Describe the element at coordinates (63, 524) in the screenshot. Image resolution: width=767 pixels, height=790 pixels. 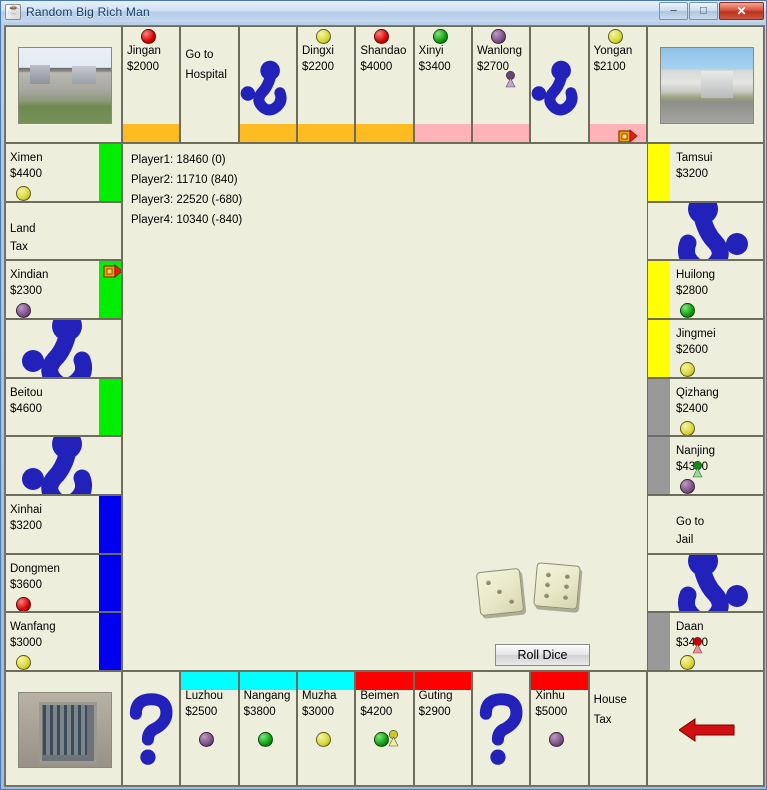
I see `property-xinhai: Xinhai $3200` at that location.